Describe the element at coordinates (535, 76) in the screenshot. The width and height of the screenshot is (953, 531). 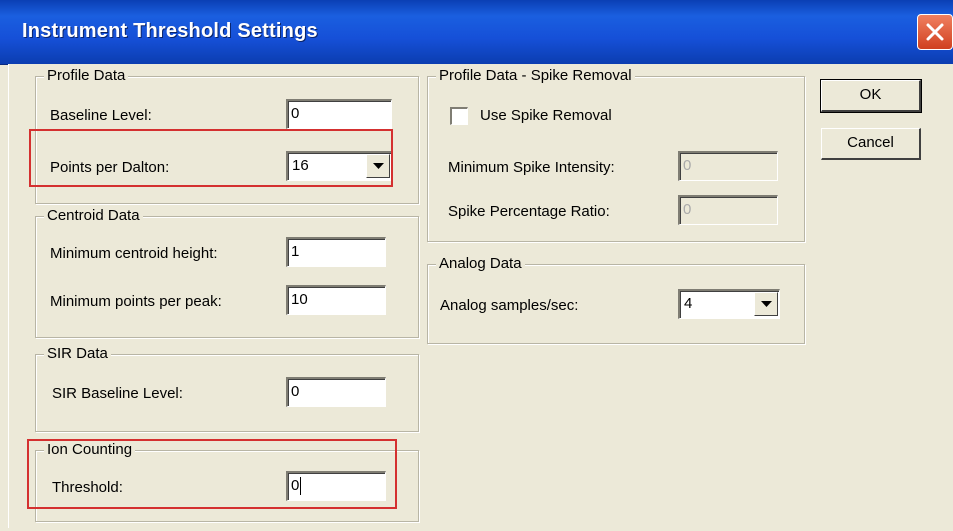
I see `group-legend: Profile Data - Spike Removal` at that location.